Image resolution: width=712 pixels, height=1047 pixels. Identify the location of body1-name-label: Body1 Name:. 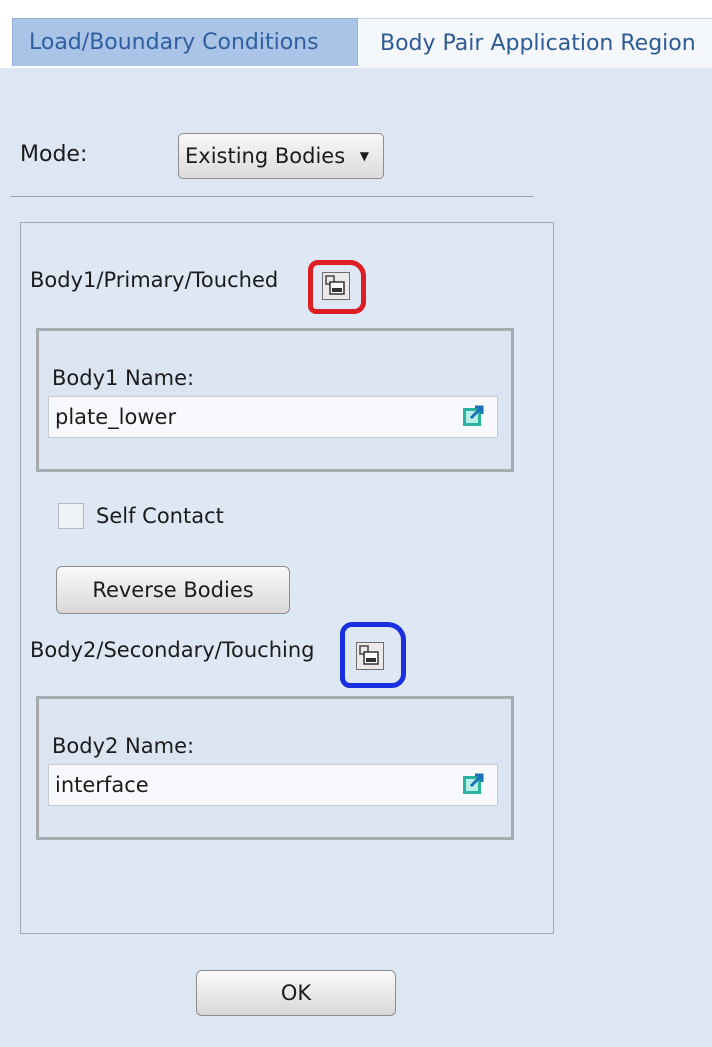
(123, 378).